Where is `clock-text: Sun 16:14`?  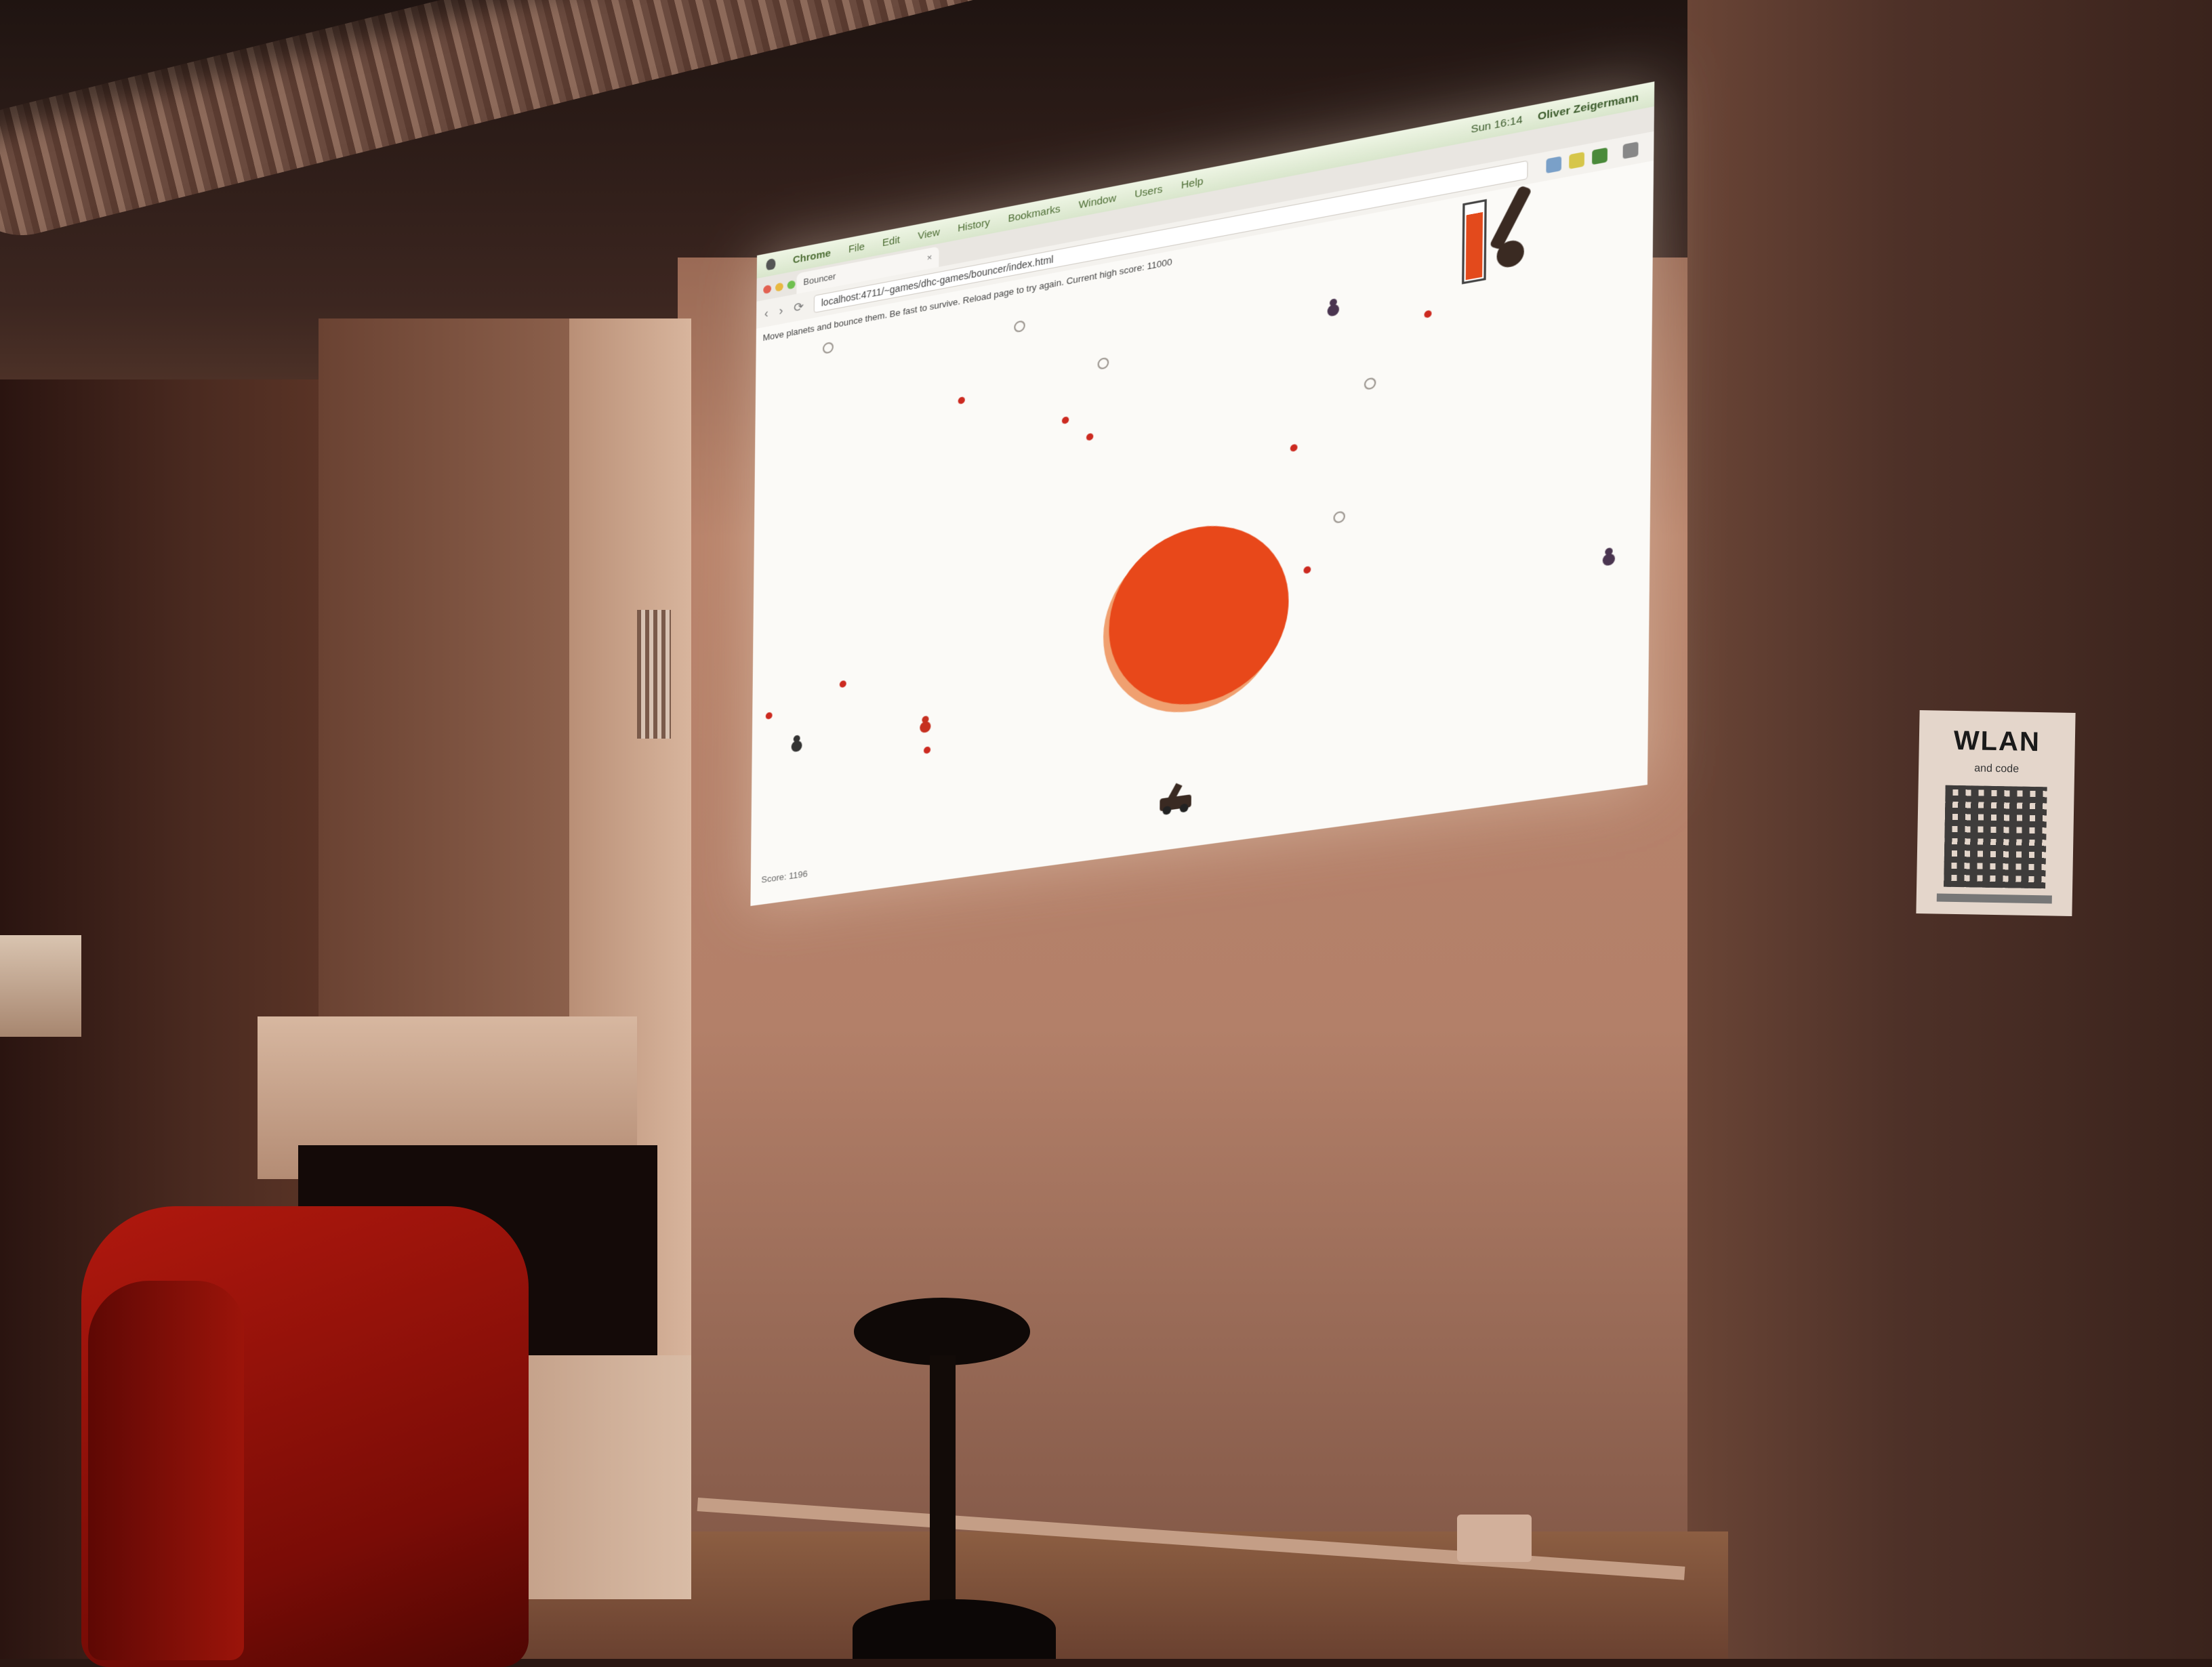
clock-text: Sun 16:14 is located at coordinates (1497, 124).